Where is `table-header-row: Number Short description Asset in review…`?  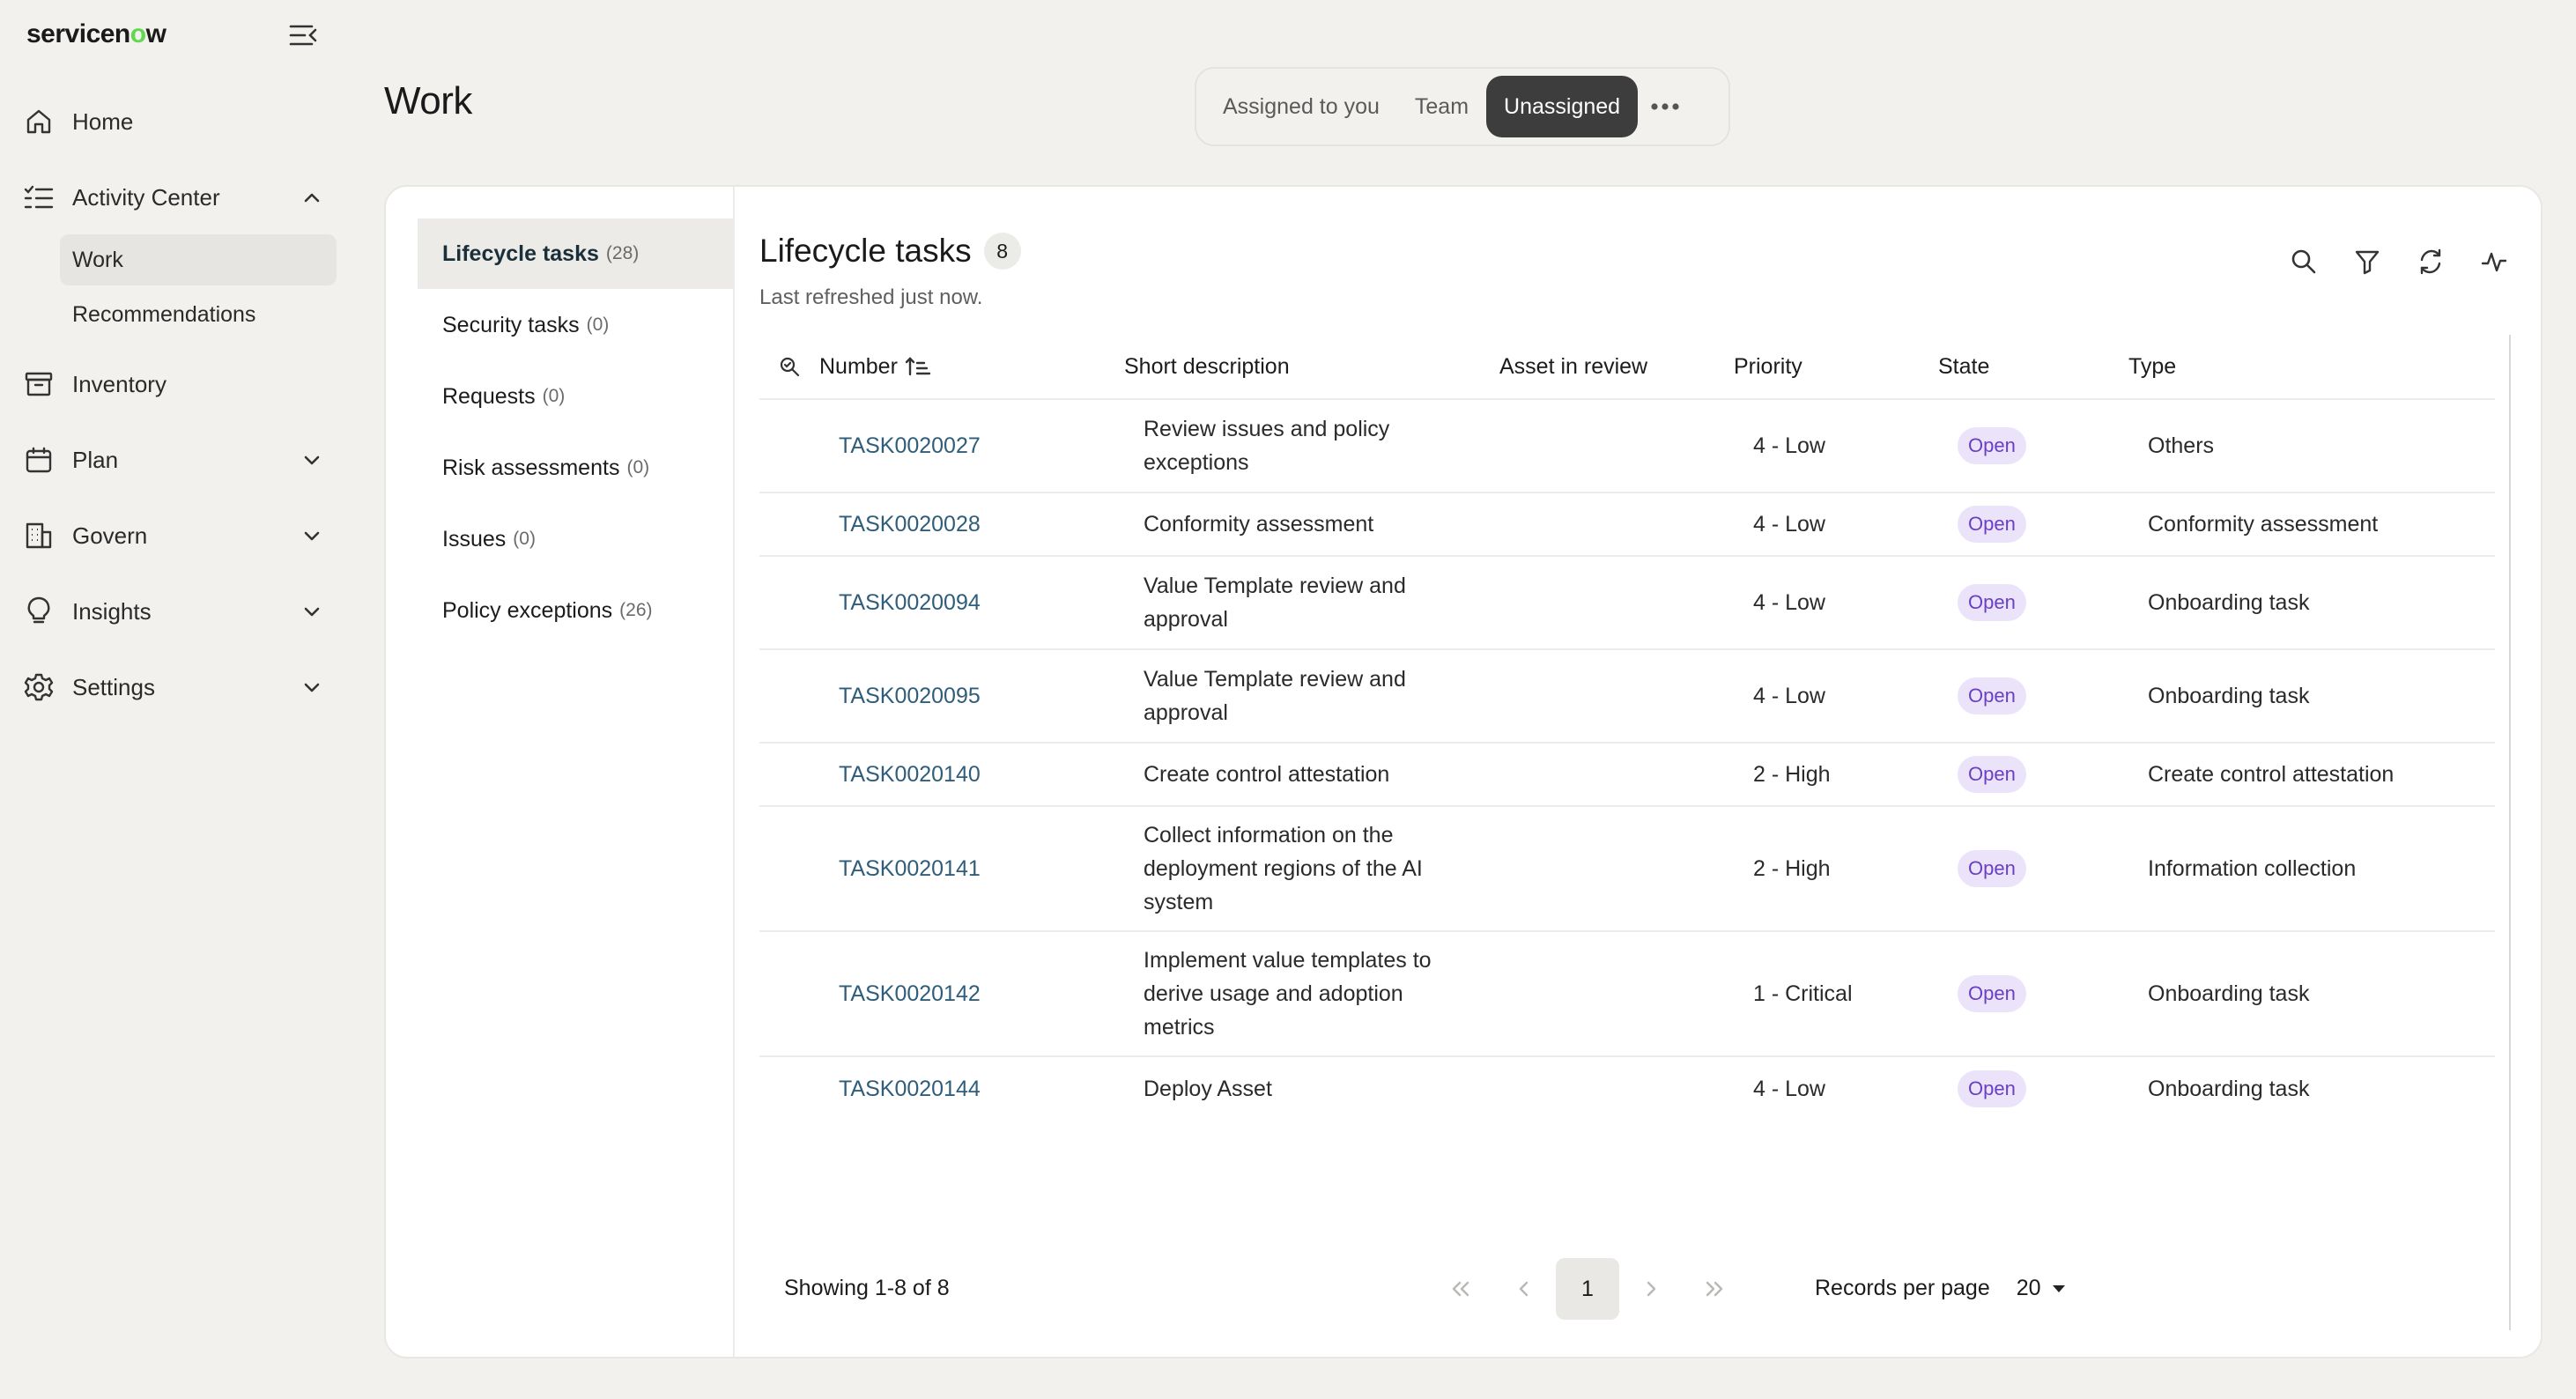 table-header-row: Number Short description Asset in review… is located at coordinates (1627, 367).